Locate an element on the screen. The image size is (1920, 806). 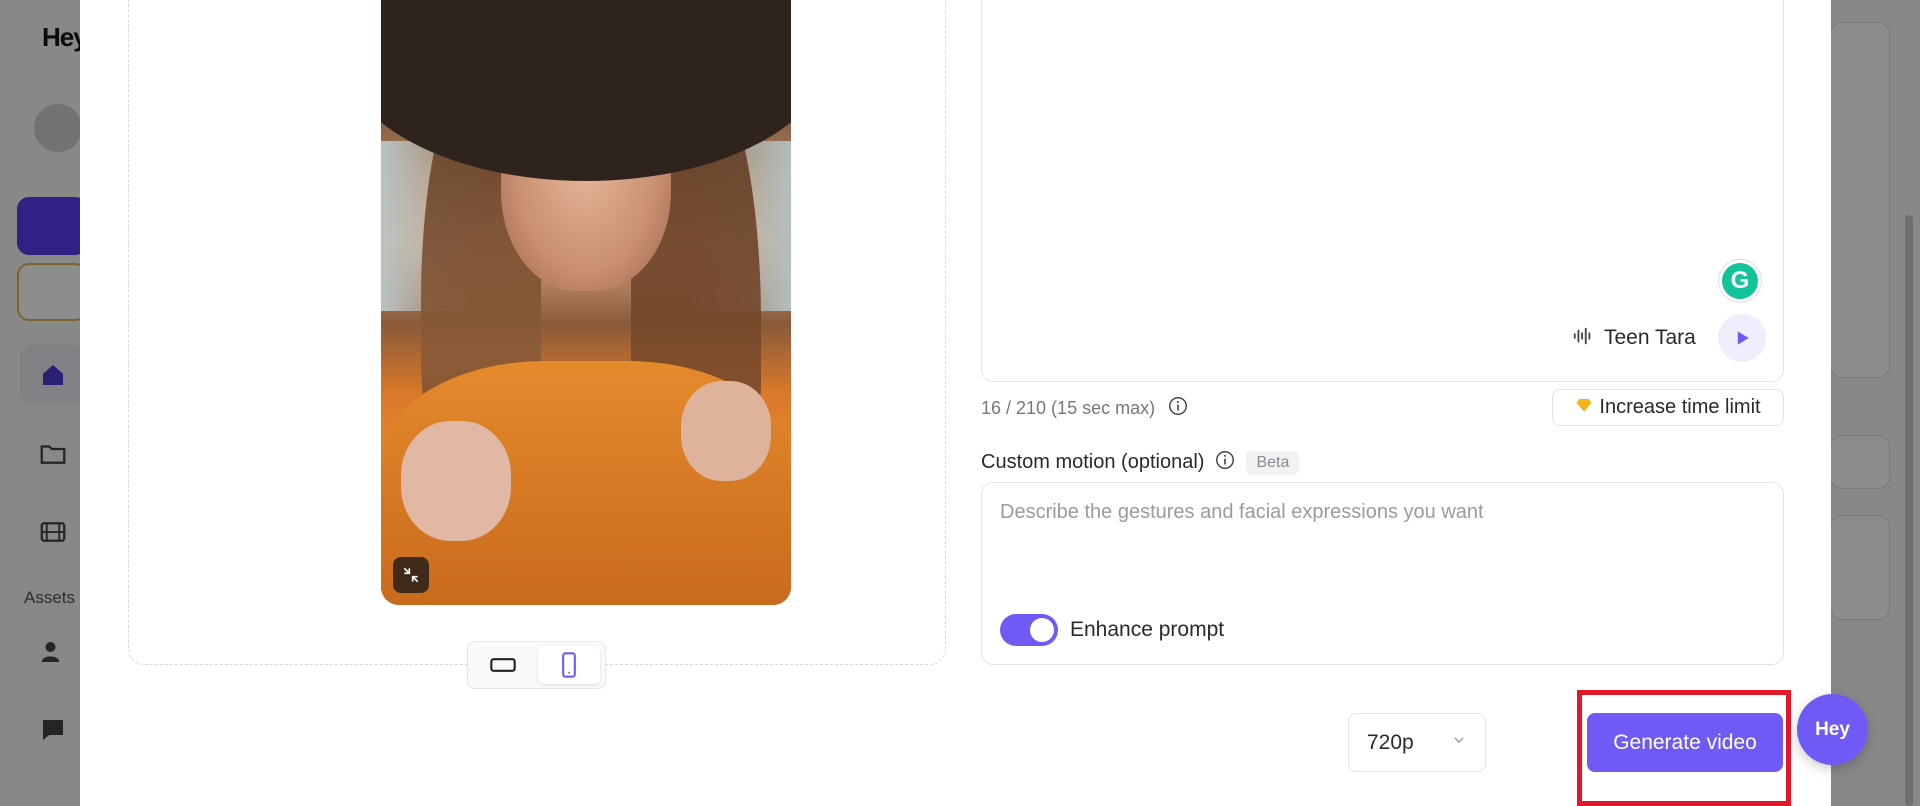
beta-badge: Beta is located at coordinates (1273, 462).